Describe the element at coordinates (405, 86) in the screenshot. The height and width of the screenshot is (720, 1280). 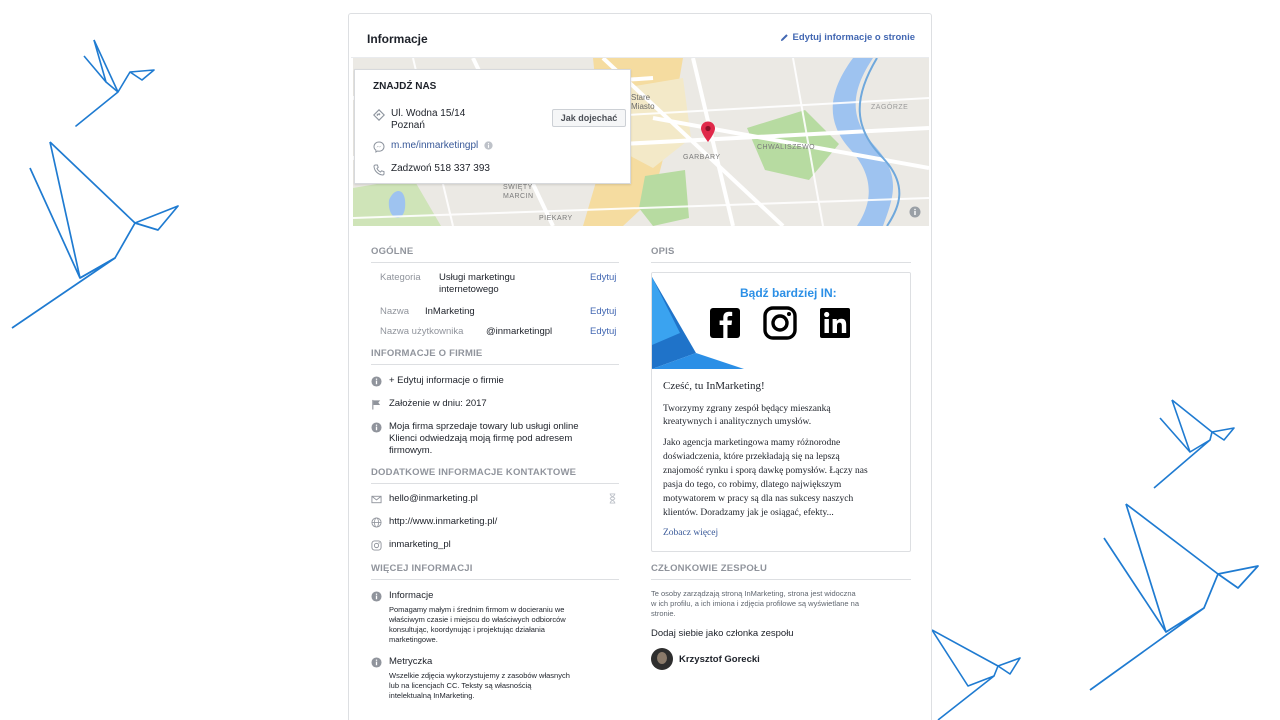
I see `find-us-title: ZNAJDŹ NAS` at that location.